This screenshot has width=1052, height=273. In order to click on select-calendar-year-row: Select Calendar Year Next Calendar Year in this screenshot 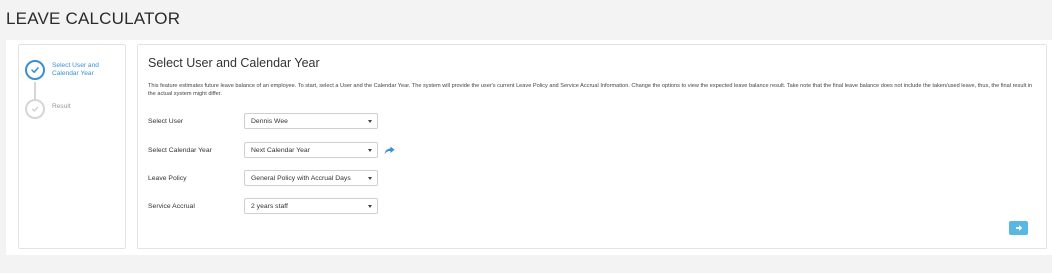, I will do `click(271, 150)`.